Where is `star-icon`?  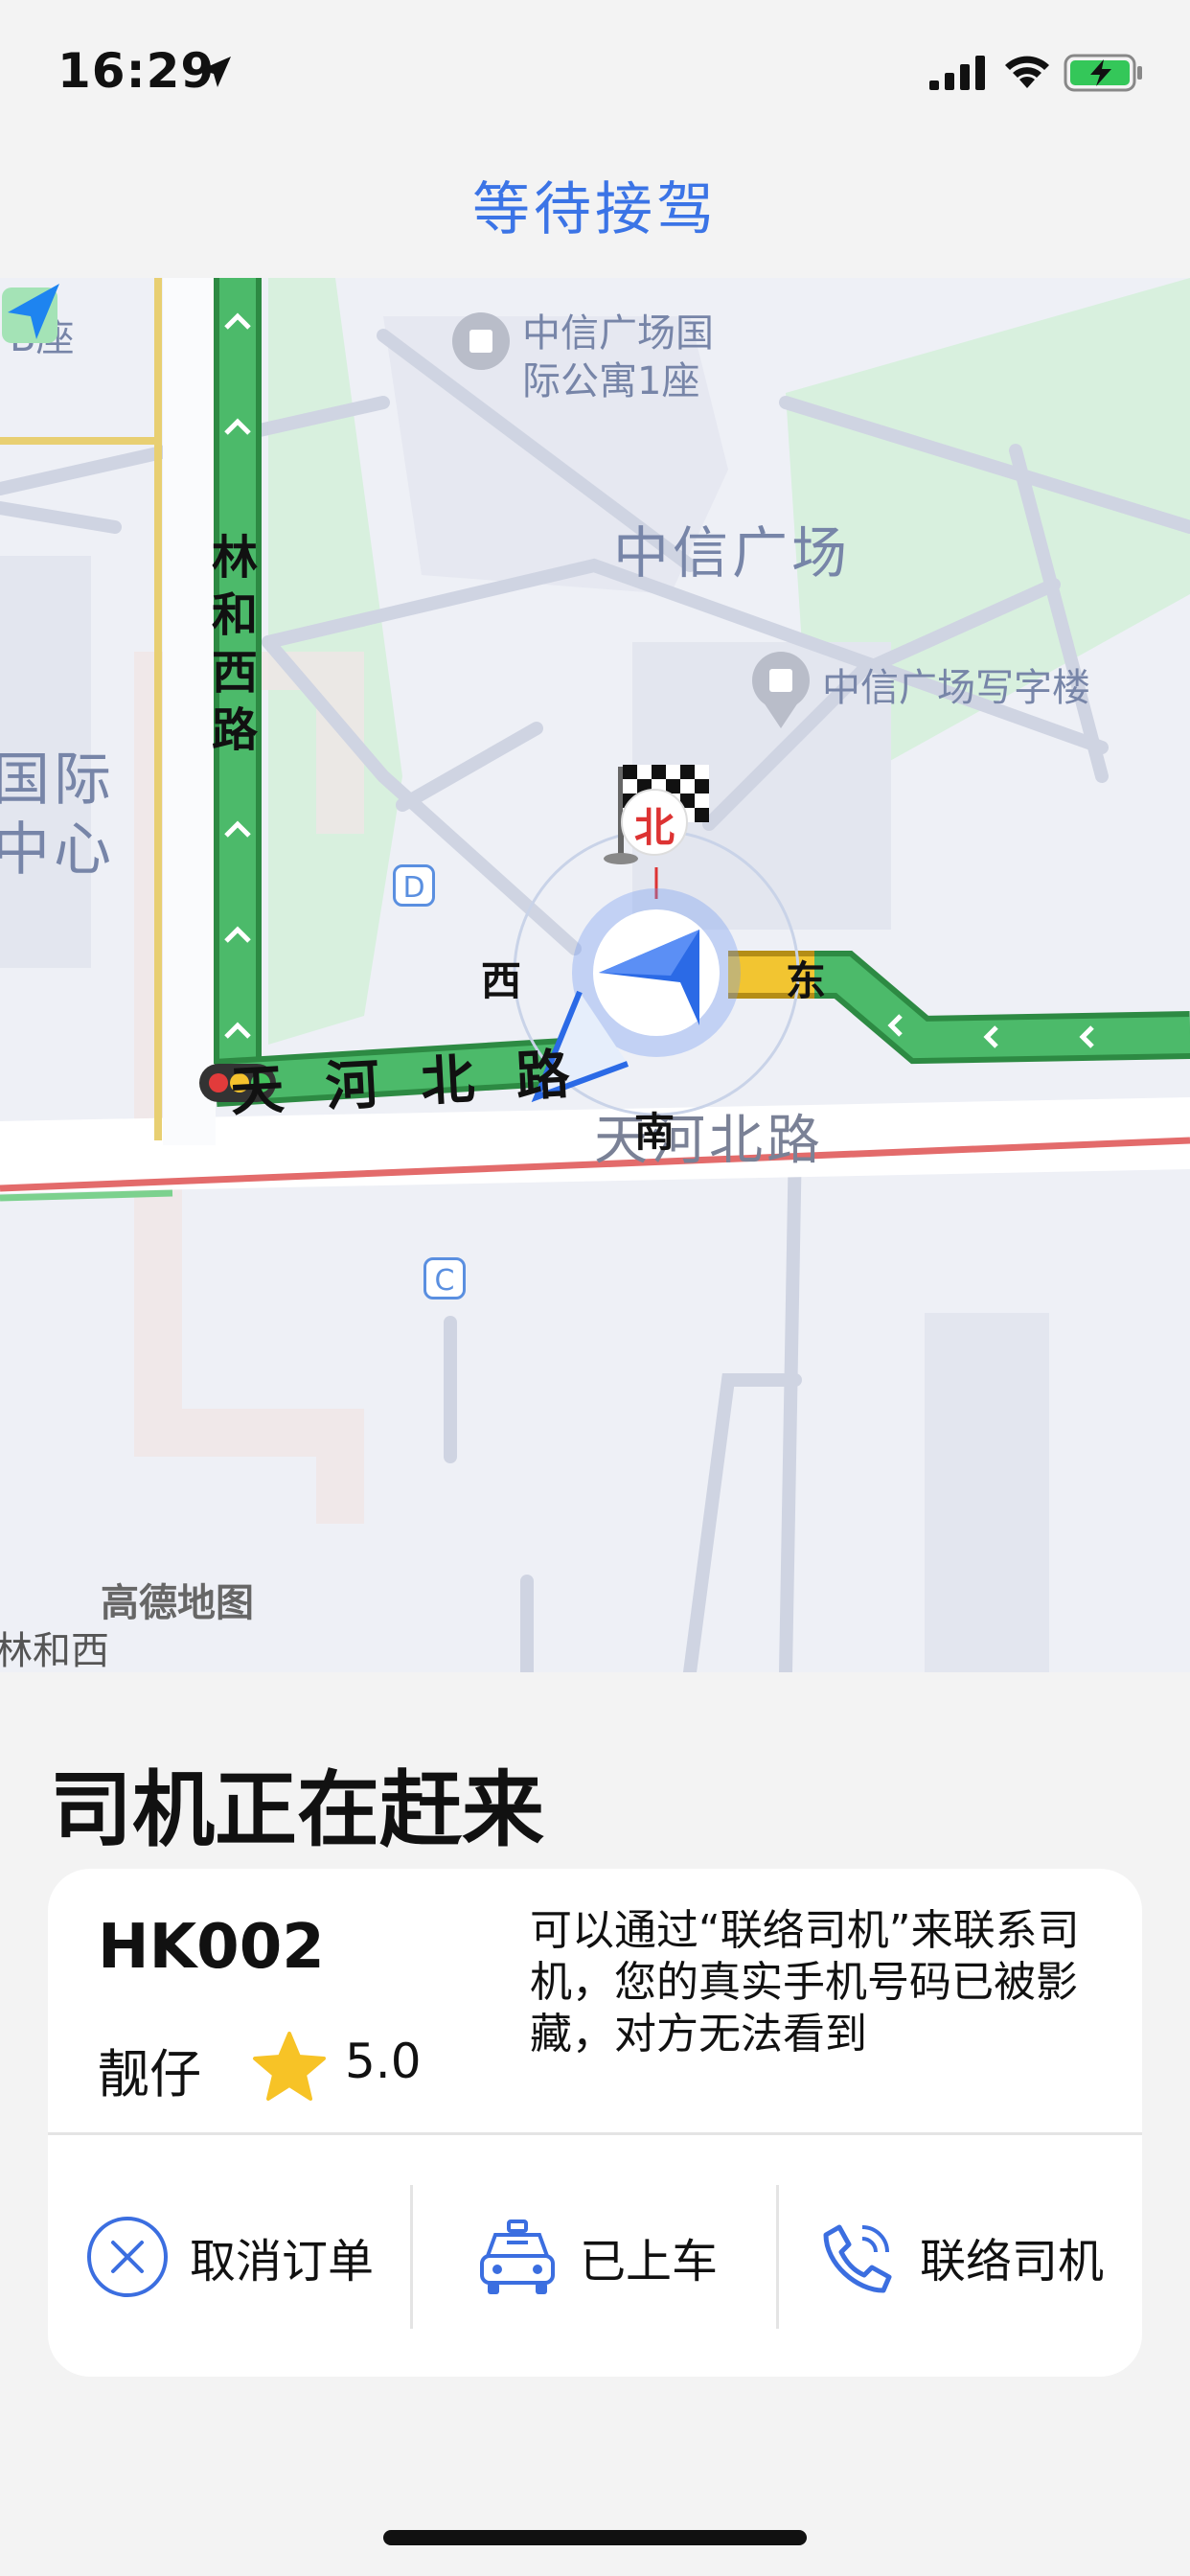
star-icon is located at coordinates (289, 2066).